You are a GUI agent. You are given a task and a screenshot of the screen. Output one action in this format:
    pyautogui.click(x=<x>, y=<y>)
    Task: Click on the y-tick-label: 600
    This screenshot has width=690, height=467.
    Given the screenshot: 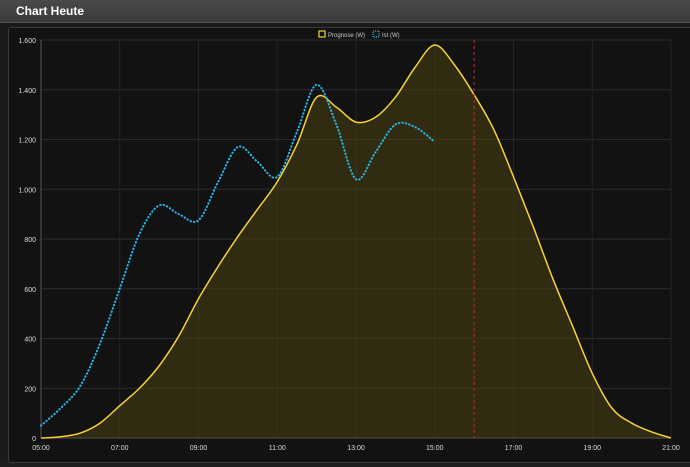 What is the action you would take?
    pyautogui.click(x=30, y=290)
    